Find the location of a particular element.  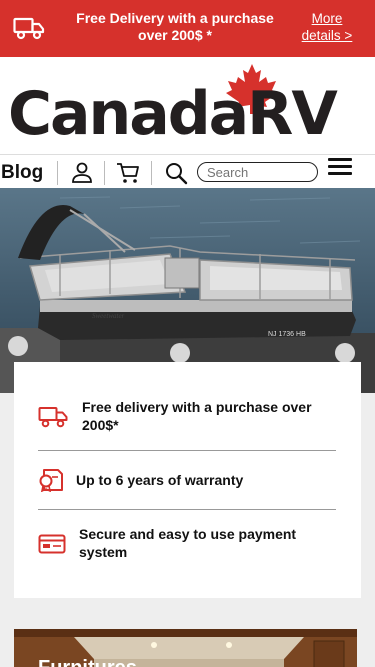

blog-link: Blog is located at coordinates (22, 173).